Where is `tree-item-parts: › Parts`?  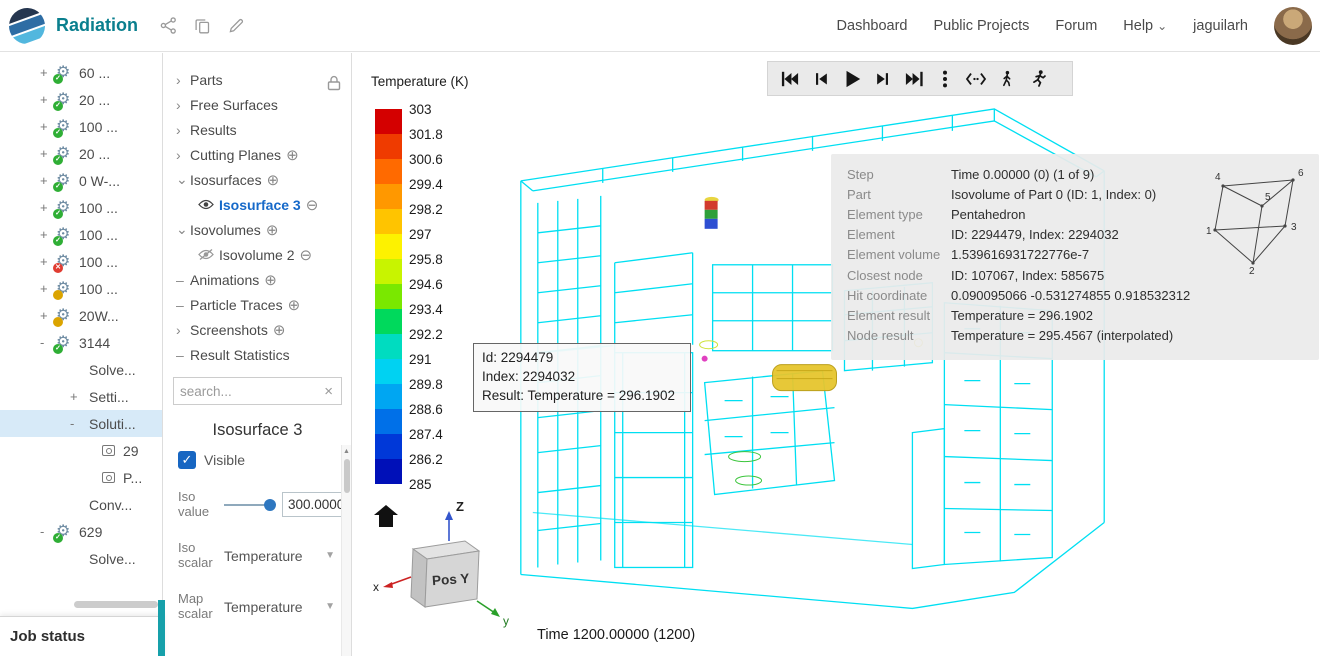 tree-item-parts: › Parts is located at coordinates (257, 79).